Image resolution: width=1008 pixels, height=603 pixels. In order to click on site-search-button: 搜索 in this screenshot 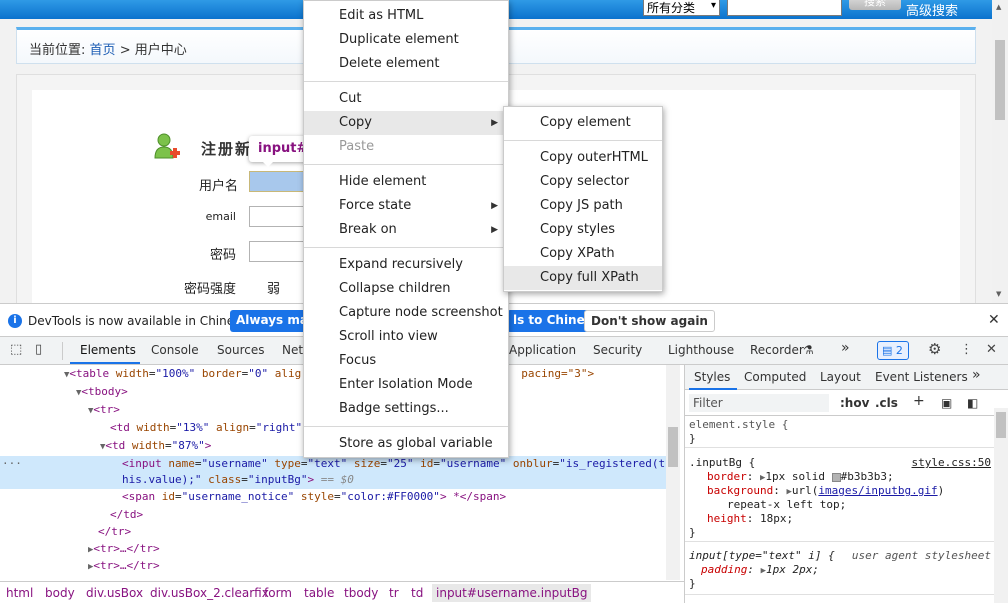, I will do `click(875, 5)`.